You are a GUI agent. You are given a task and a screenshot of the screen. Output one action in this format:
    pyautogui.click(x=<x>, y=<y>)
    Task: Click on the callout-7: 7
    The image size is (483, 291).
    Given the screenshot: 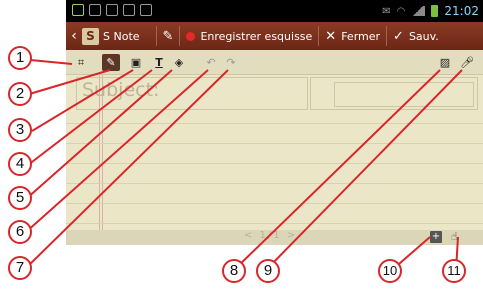 What is the action you would take?
    pyautogui.click(x=20, y=268)
    